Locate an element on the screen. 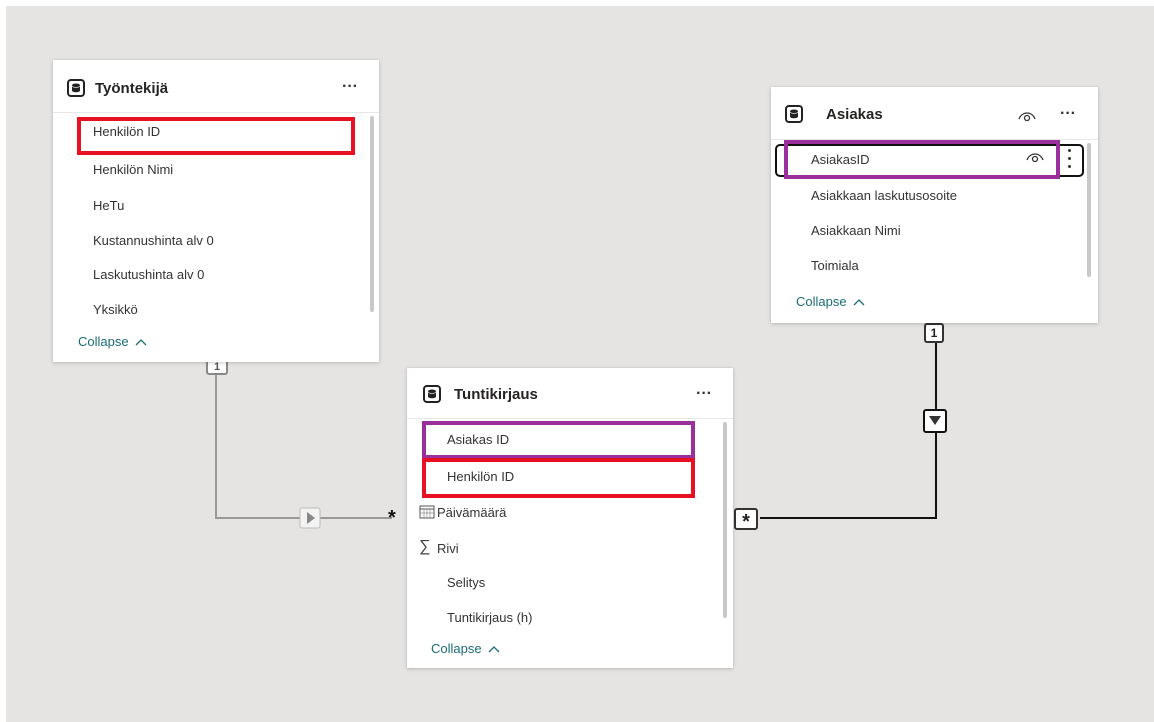 The height and width of the screenshot is (722, 1154). table-title: Tuntikirjaus is located at coordinates (496, 394).